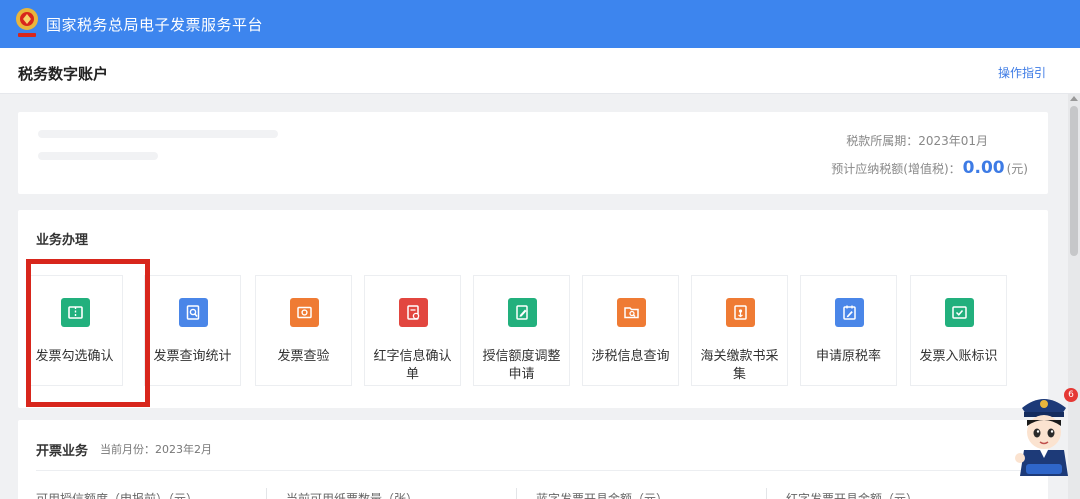  What do you see at coordinates (193, 312) in the screenshot?
I see `invoice-search-icon` at bounding box center [193, 312].